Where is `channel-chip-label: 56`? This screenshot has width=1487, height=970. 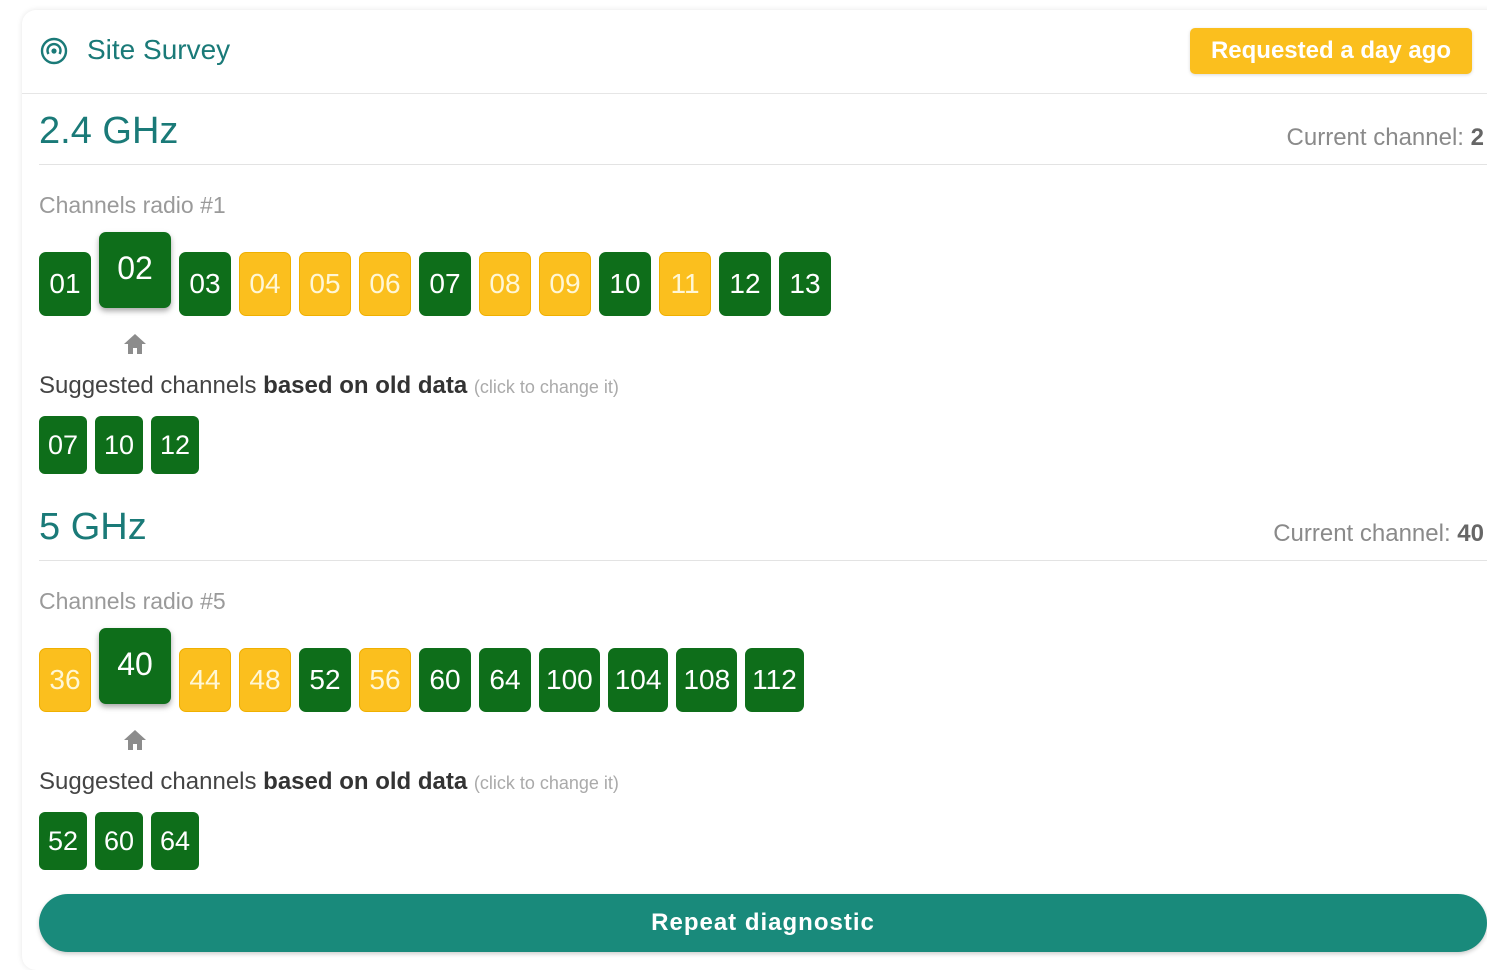 channel-chip-label: 56 is located at coordinates (385, 679).